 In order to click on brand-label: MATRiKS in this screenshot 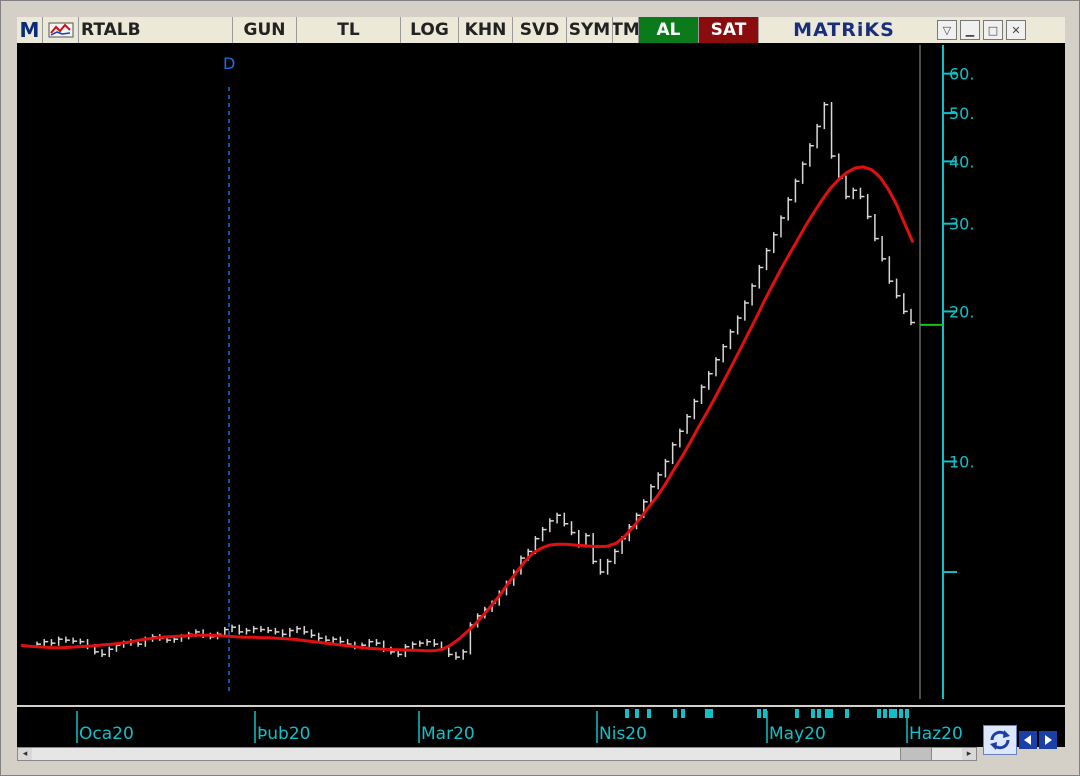, I will do `click(844, 30)`.